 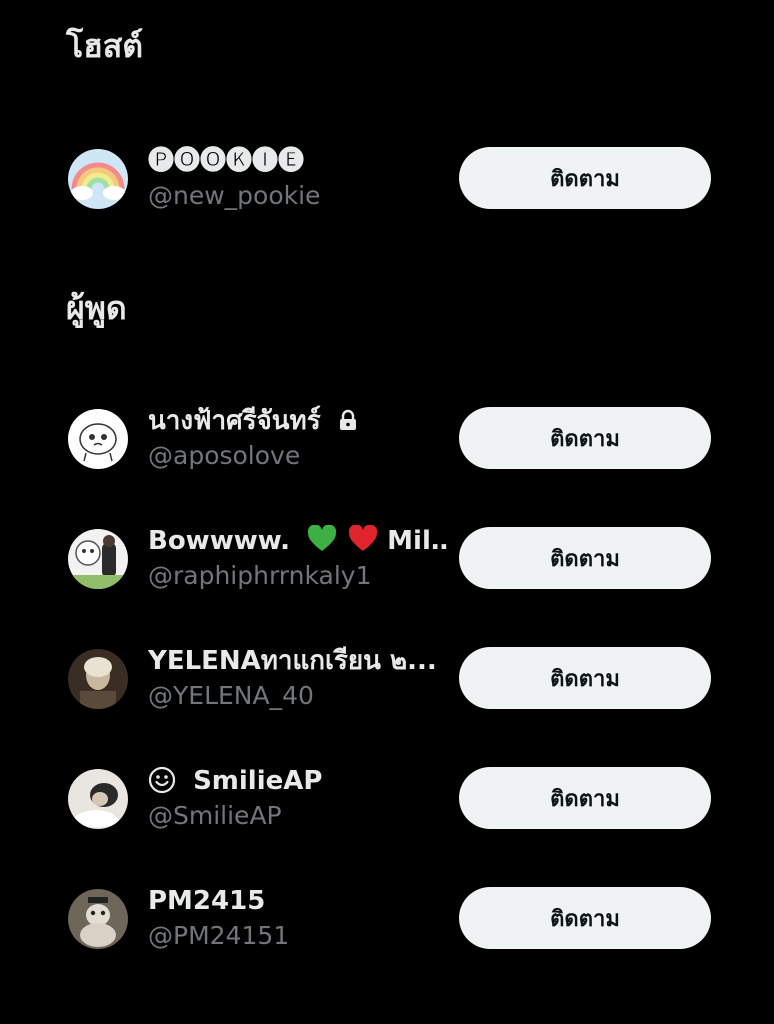 I want to click on user-handle: @SmilieAP, so click(x=215, y=815).